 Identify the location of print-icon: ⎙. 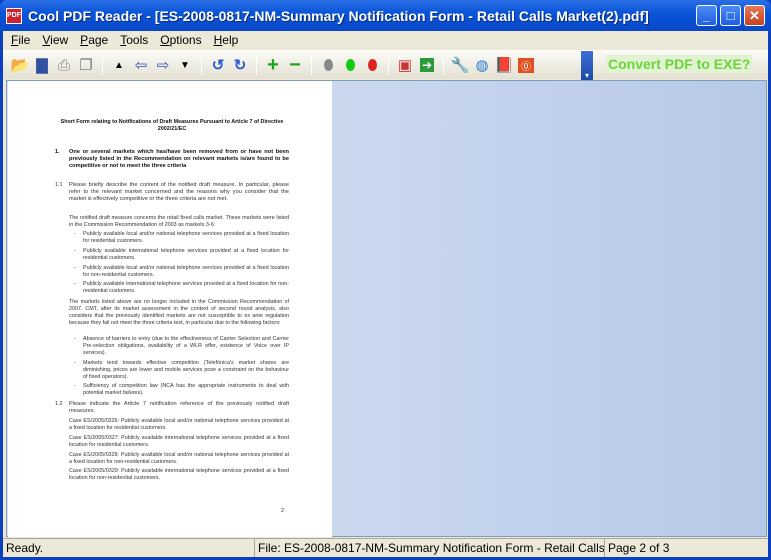
(64, 65).